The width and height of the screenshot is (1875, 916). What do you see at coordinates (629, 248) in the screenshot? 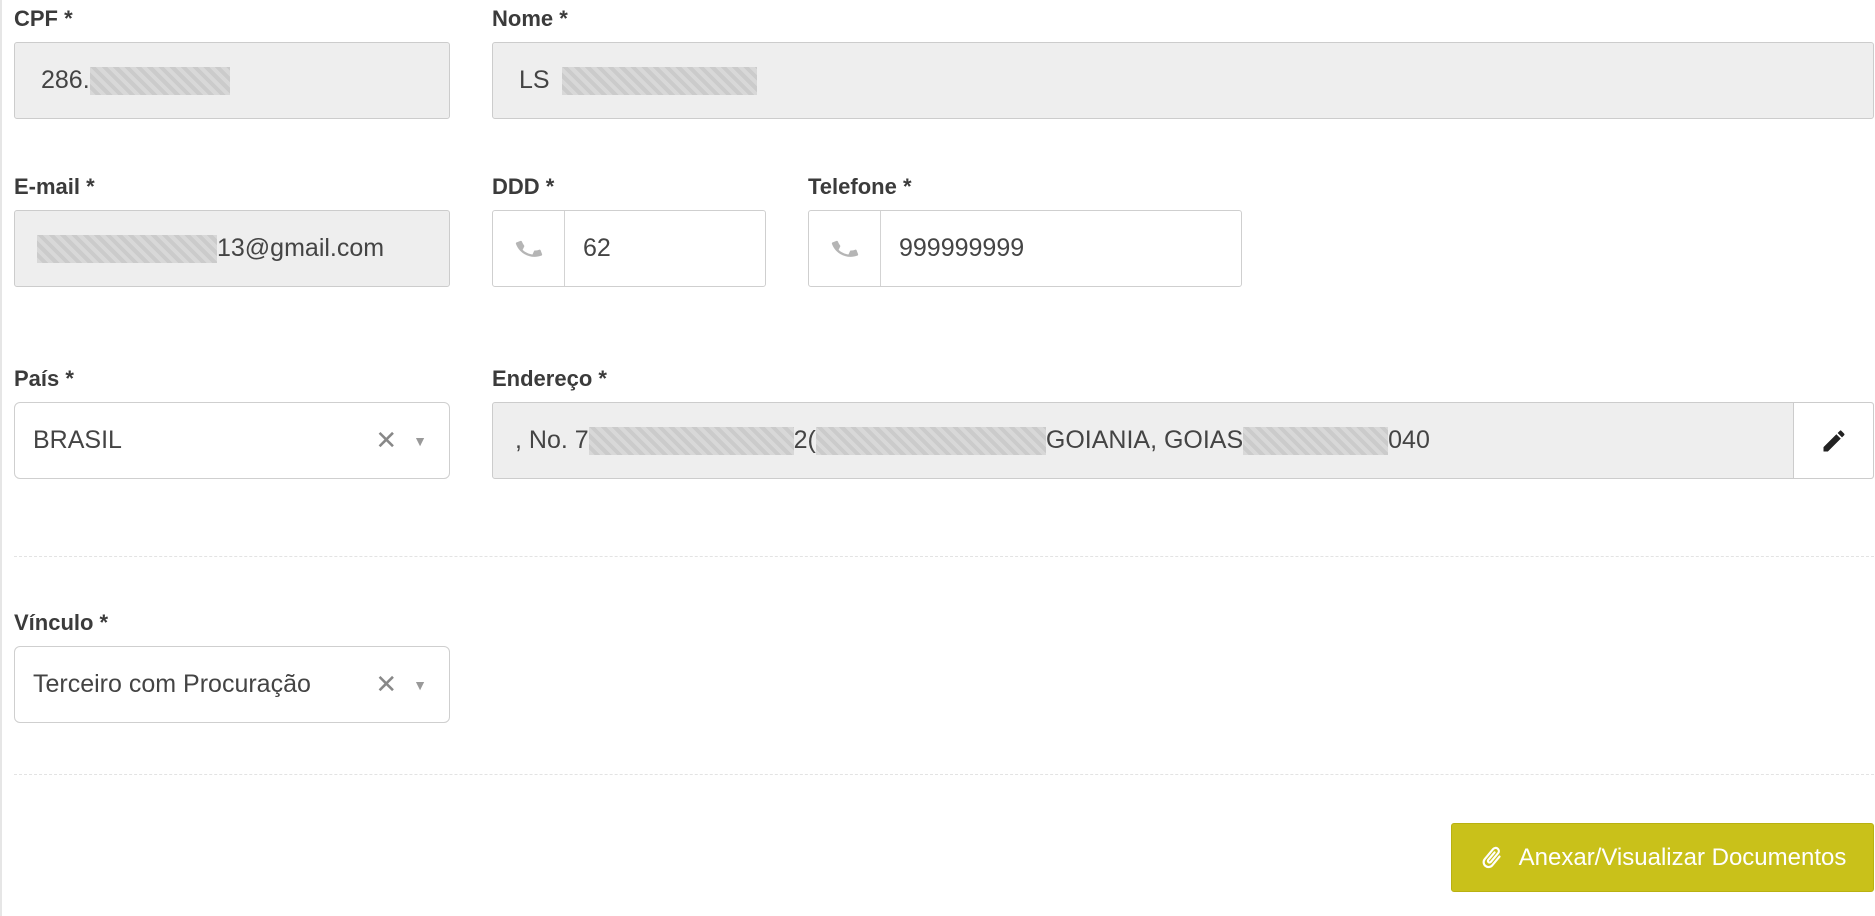
I see `ddd-input: 62` at bounding box center [629, 248].